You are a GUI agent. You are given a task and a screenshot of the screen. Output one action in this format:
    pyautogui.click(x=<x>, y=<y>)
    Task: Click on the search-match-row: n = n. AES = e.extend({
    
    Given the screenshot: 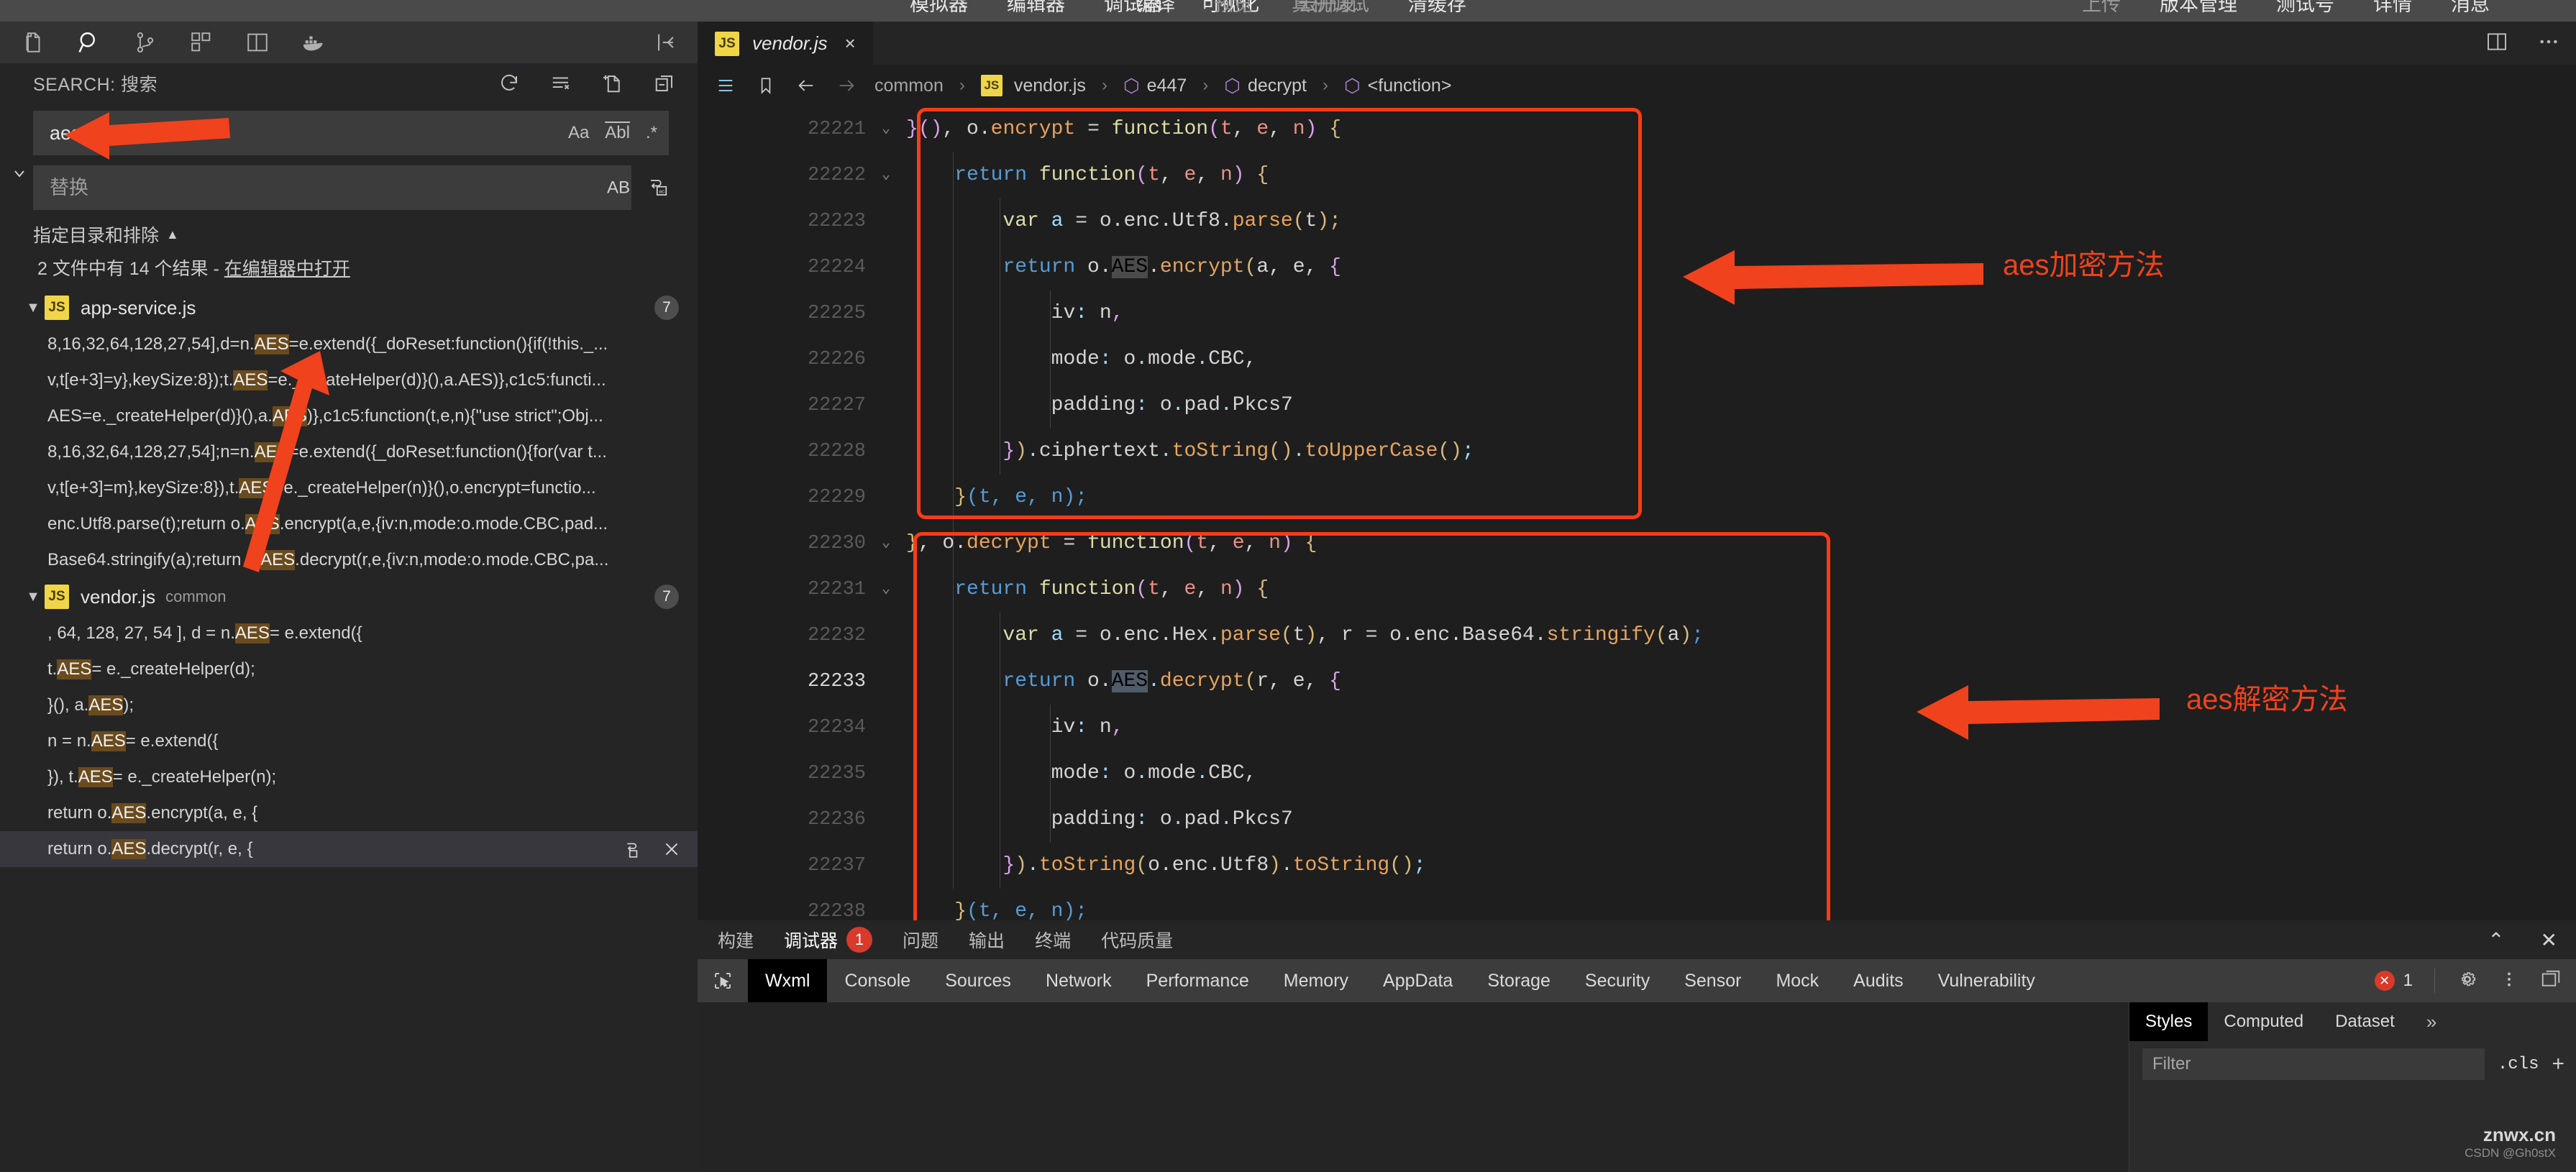 What is the action you would take?
    pyautogui.click(x=349, y=741)
    